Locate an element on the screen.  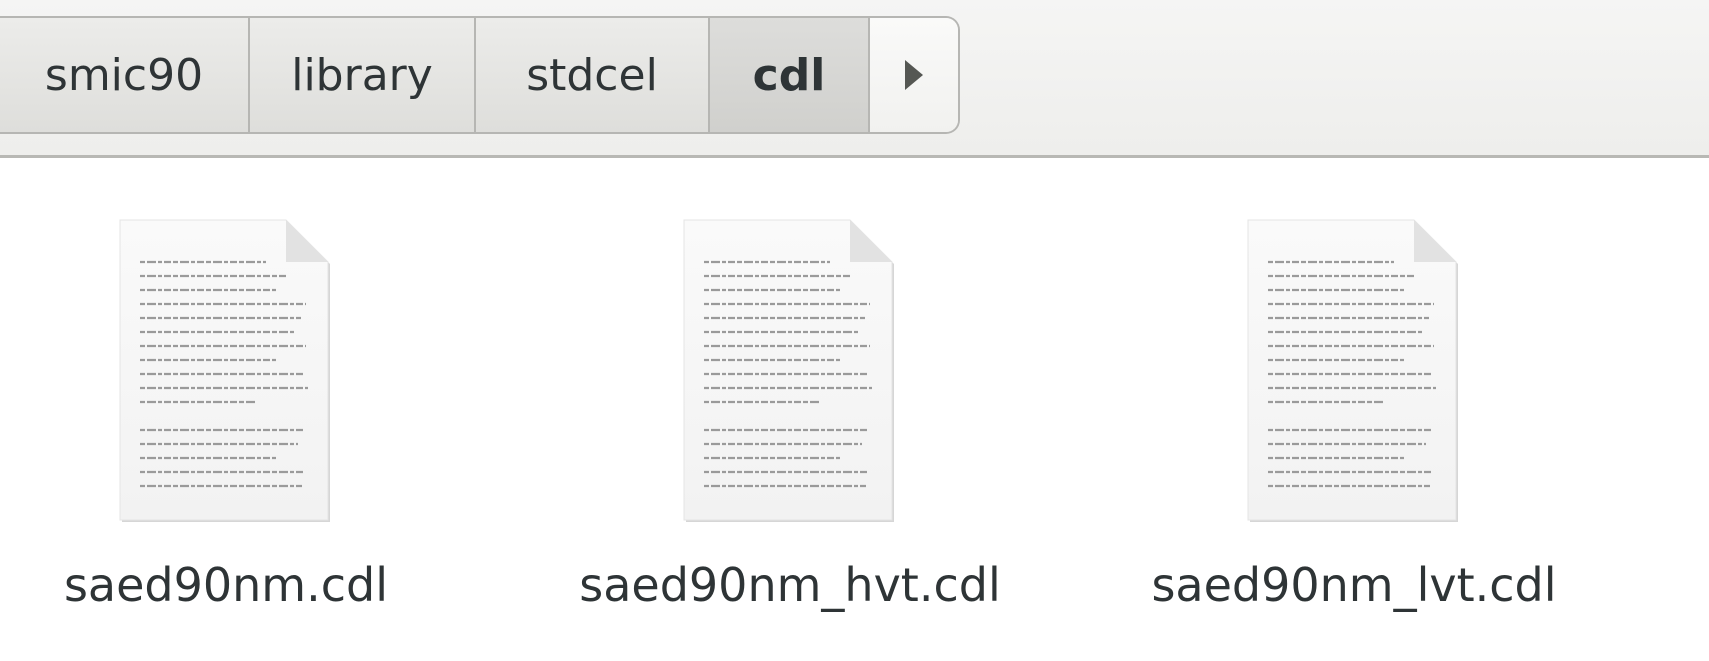
crumb-library: library is located at coordinates (363, 75).